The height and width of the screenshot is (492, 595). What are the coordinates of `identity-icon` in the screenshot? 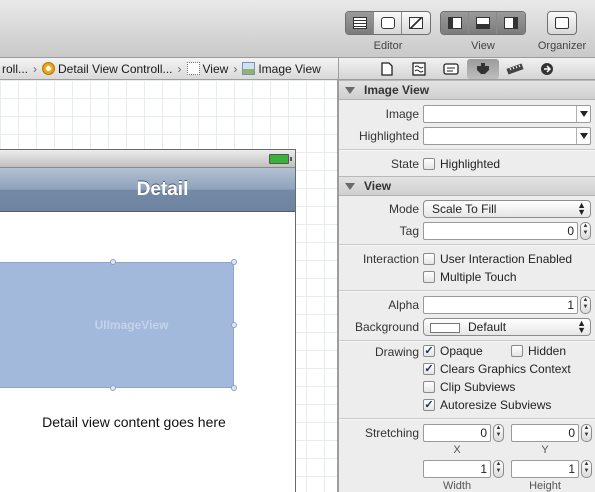 It's located at (451, 68).